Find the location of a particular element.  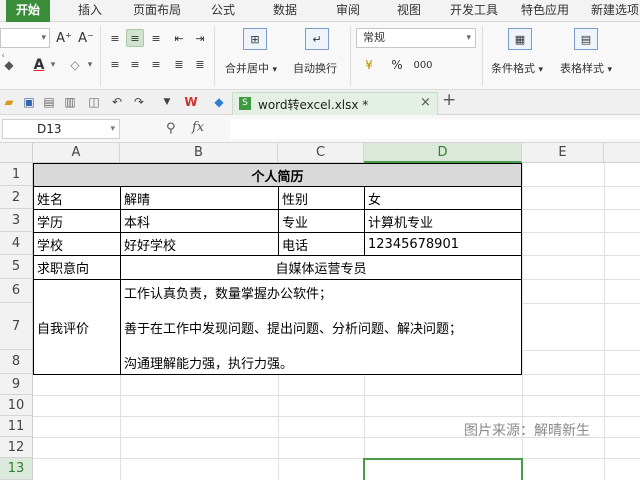

align-top-icon: ≡ is located at coordinates (115, 38).